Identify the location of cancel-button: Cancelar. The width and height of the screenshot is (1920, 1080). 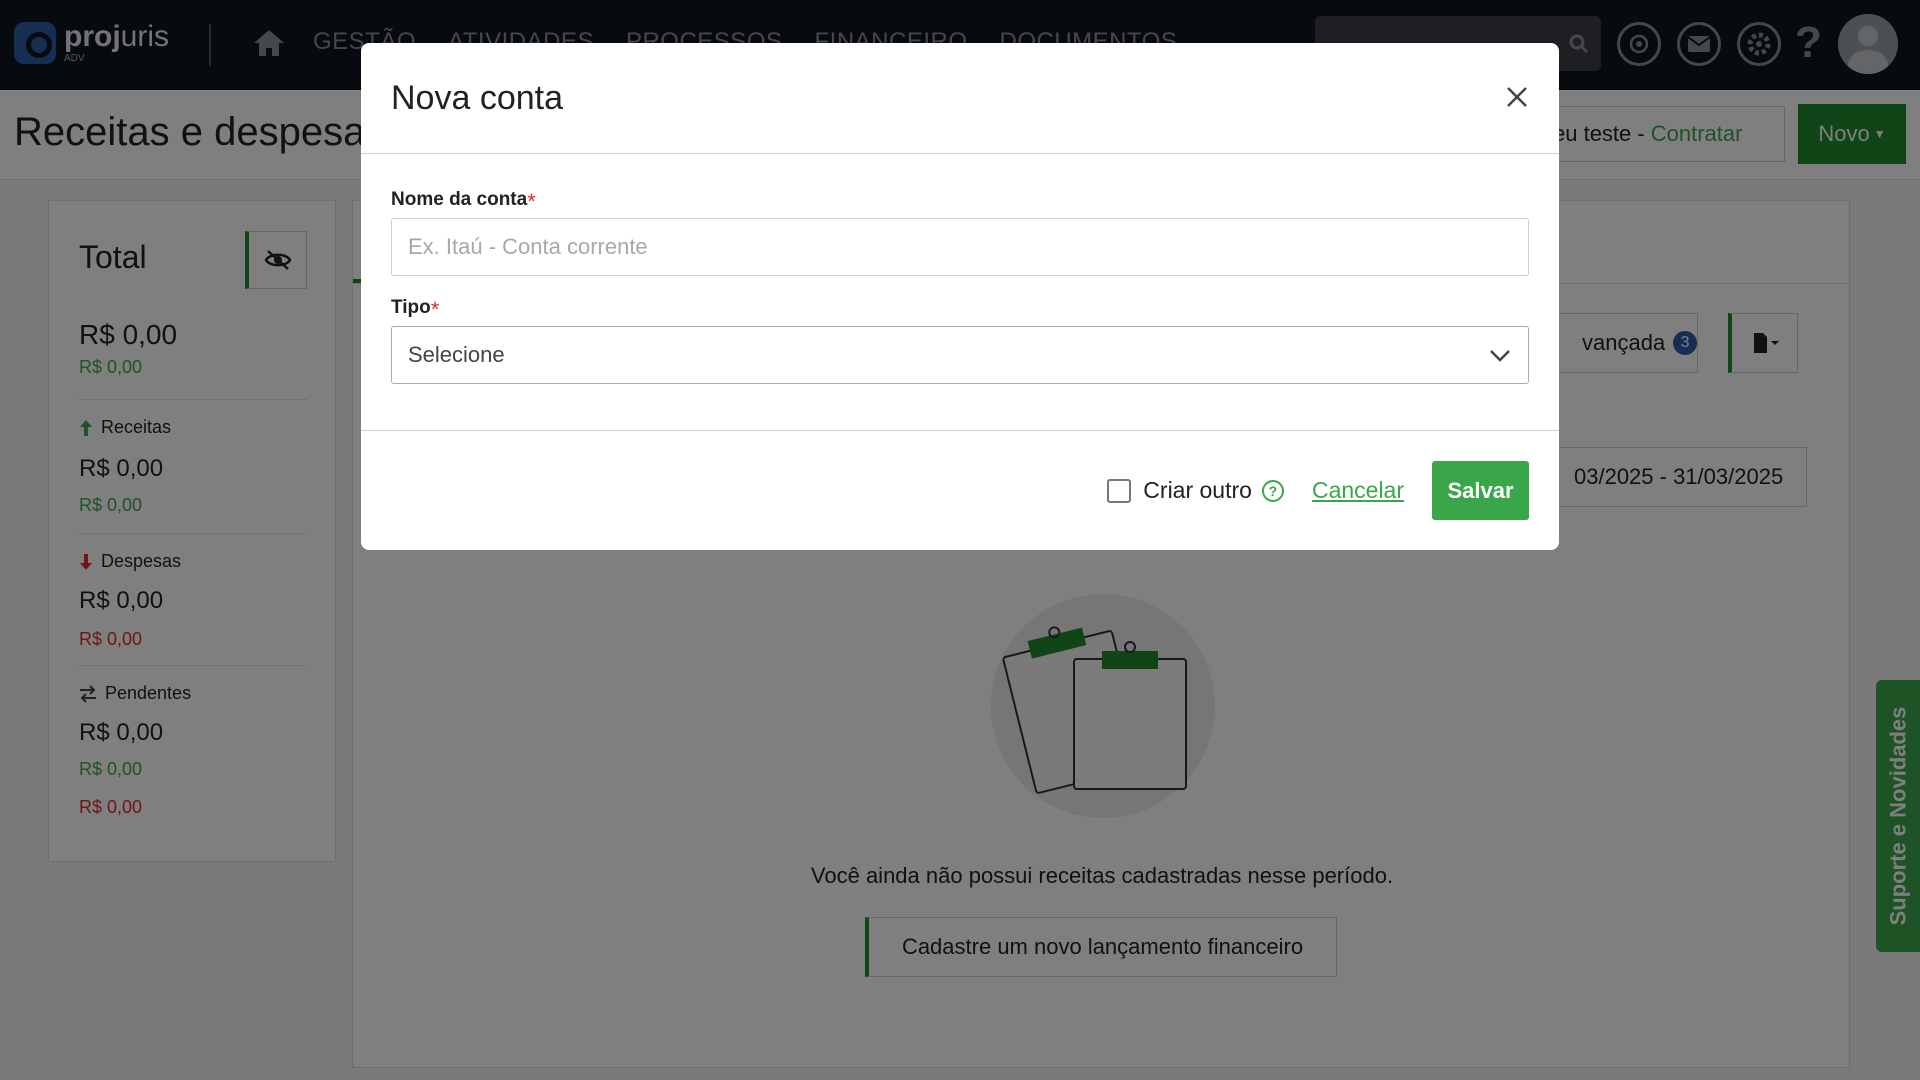
(1358, 490).